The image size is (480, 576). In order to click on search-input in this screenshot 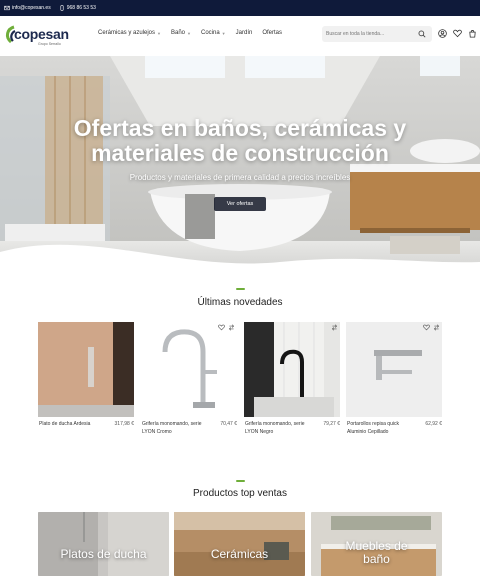, I will do `click(372, 34)`.